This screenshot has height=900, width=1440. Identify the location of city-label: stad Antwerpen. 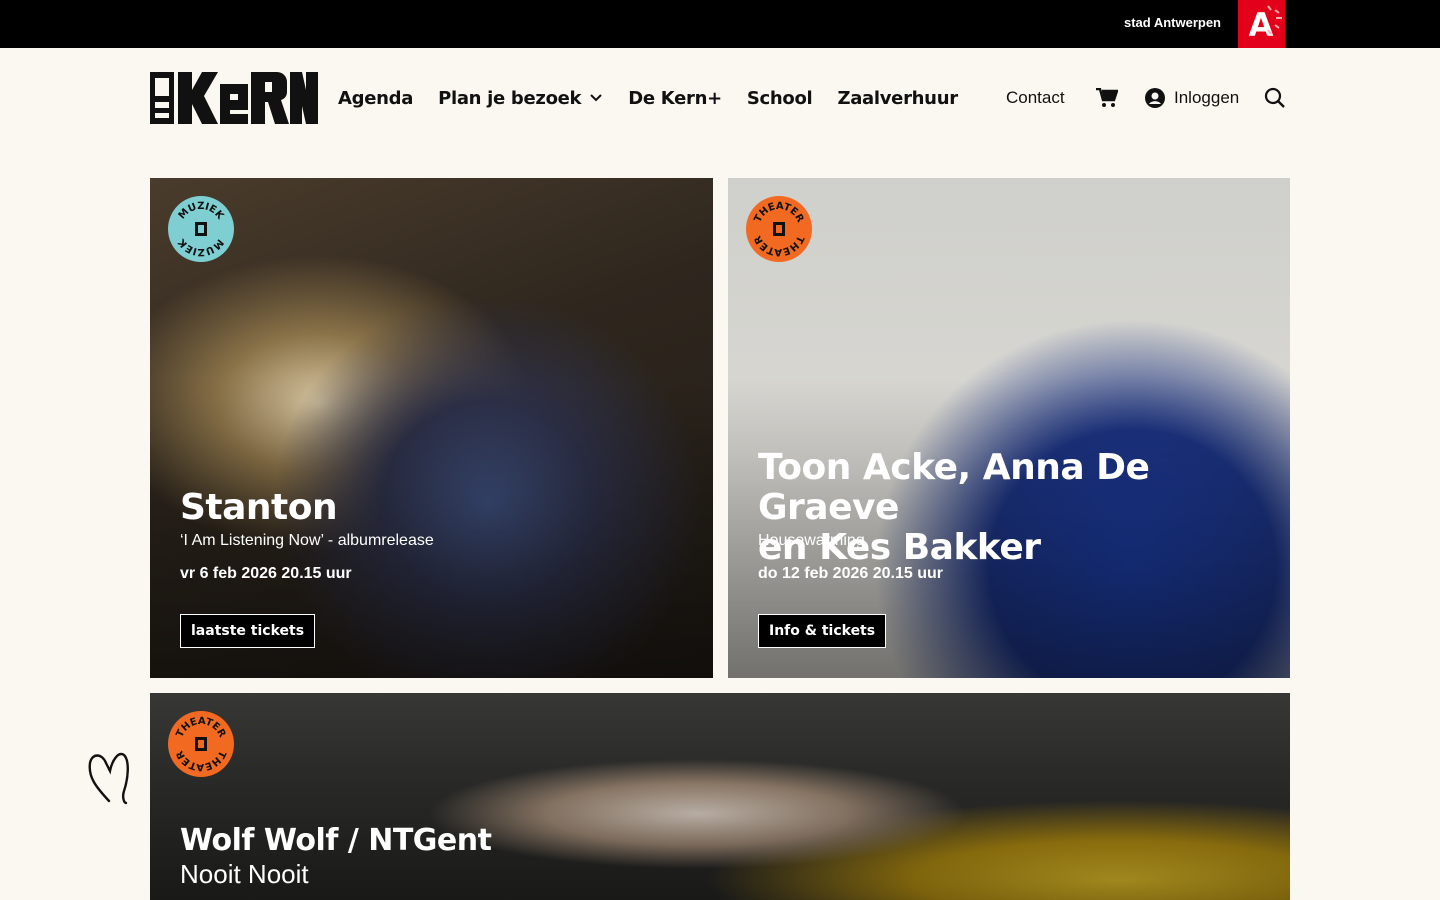
(1172, 24).